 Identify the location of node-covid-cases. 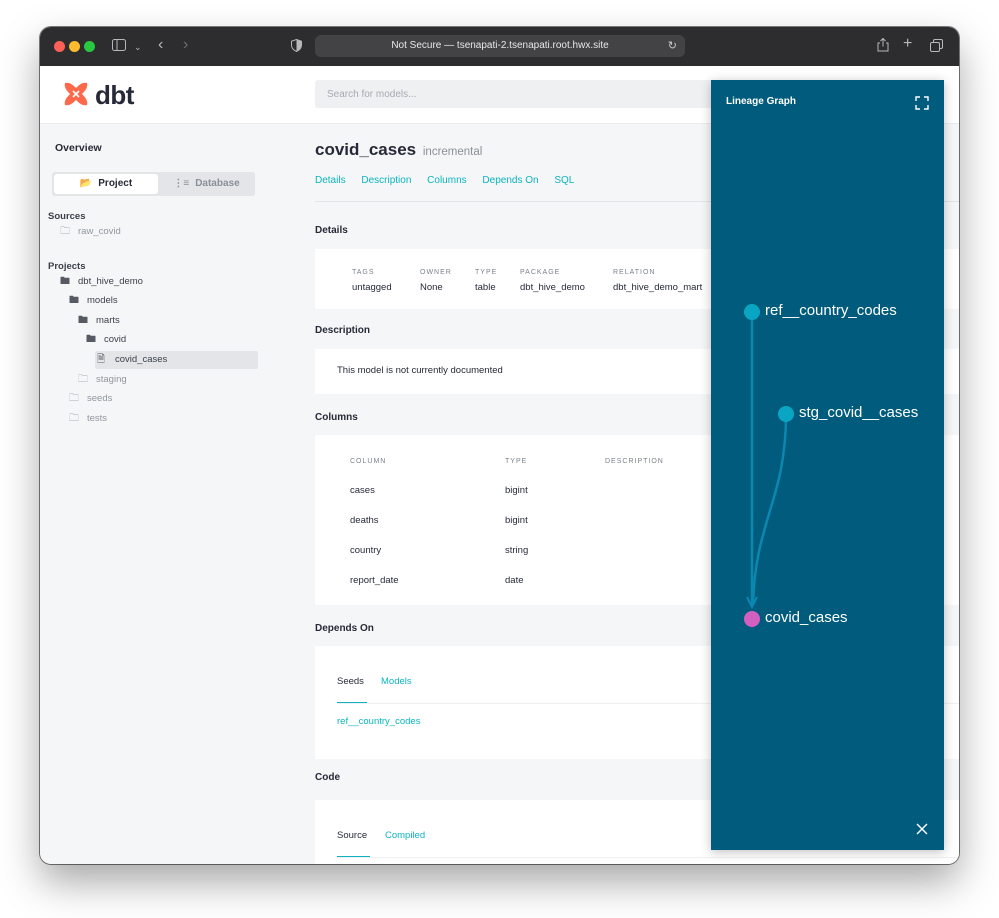
(752, 619).